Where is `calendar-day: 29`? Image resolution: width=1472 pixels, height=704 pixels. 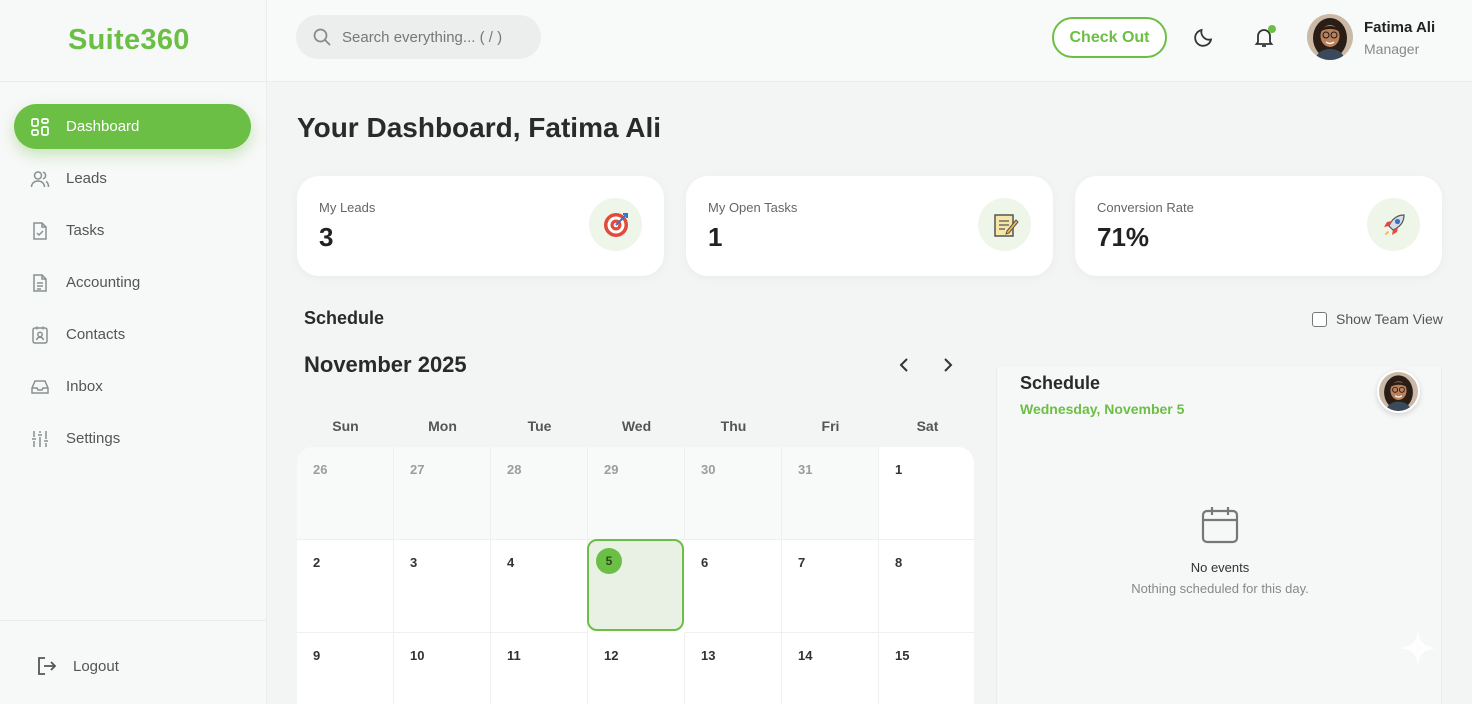
calendar-day: 29 is located at coordinates (636, 493).